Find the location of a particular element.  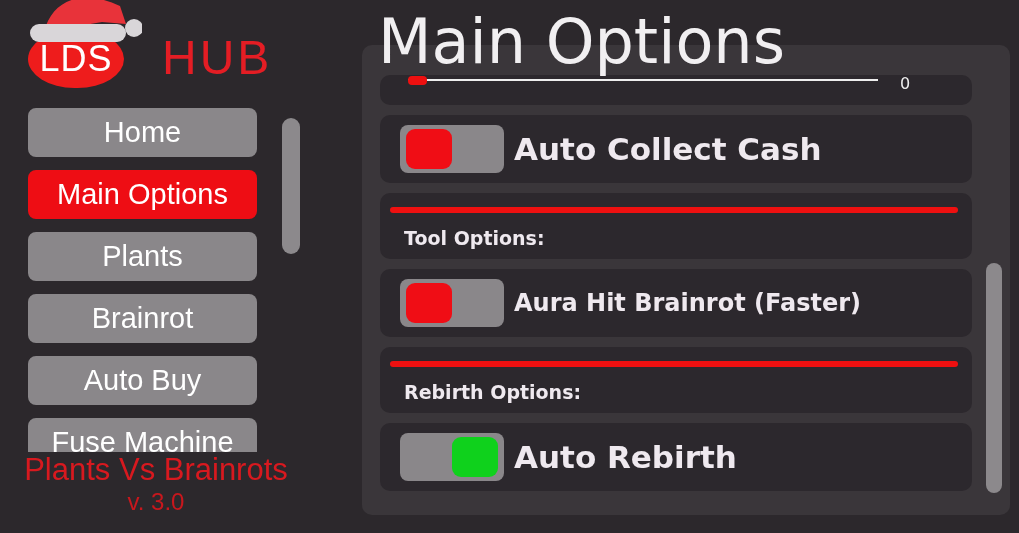

section-title: Tool Options: is located at coordinates (475, 238).